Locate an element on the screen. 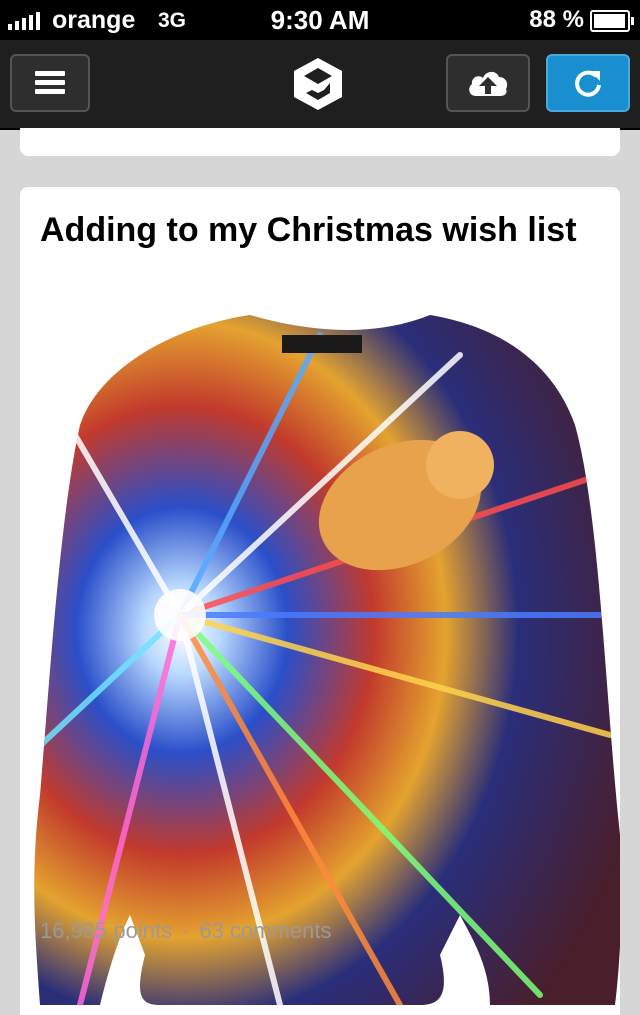 The height and width of the screenshot is (1015, 640). status-bar: orange 3G 9:30 AM 88 % is located at coordinates (320, 20).